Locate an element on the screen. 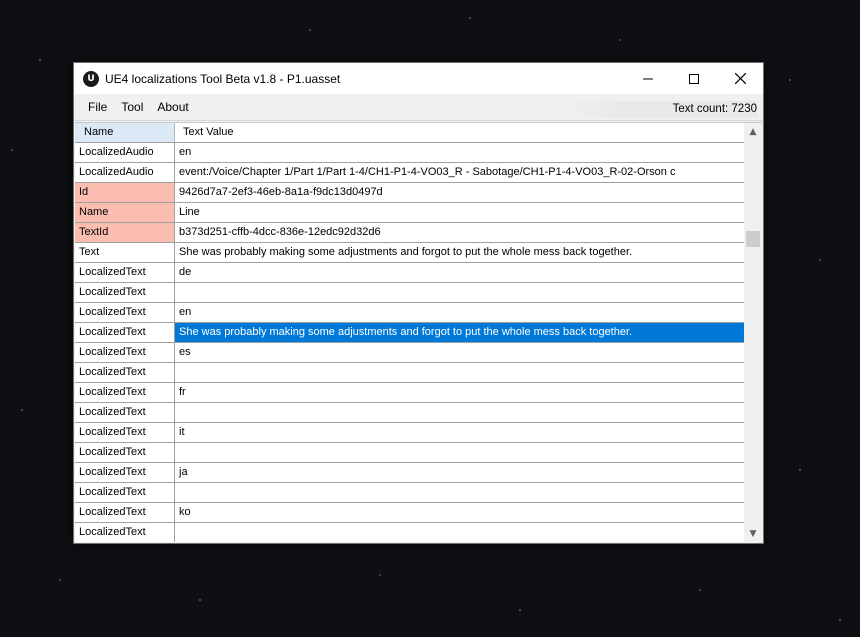 The image size is (860, 637). scroll-thumb is located at coordinates (753, 239).